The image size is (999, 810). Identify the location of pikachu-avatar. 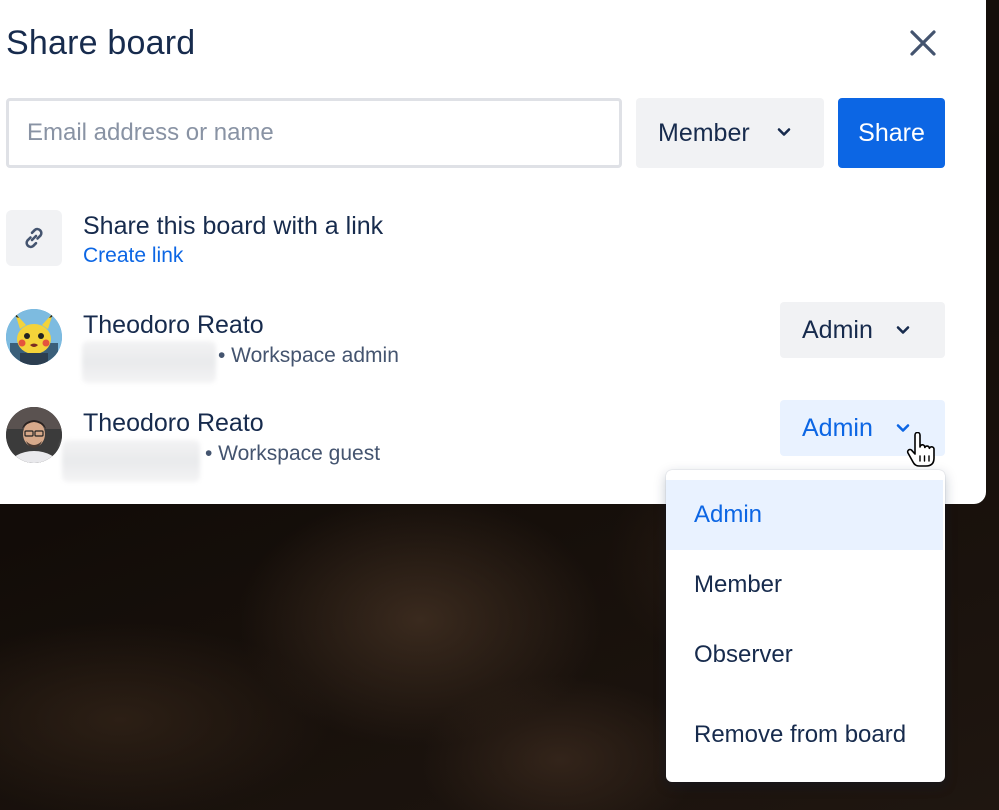
(34, 337).